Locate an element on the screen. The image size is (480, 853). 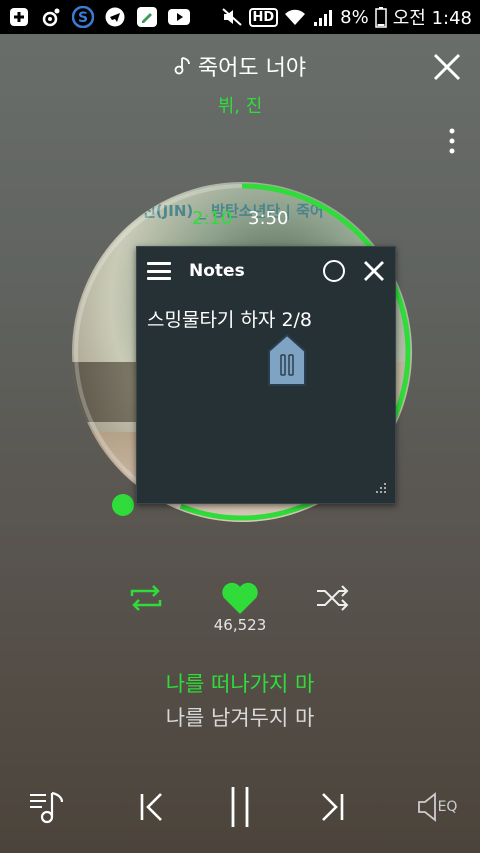
music-note-app-icon is located at coordinates (51, 17).